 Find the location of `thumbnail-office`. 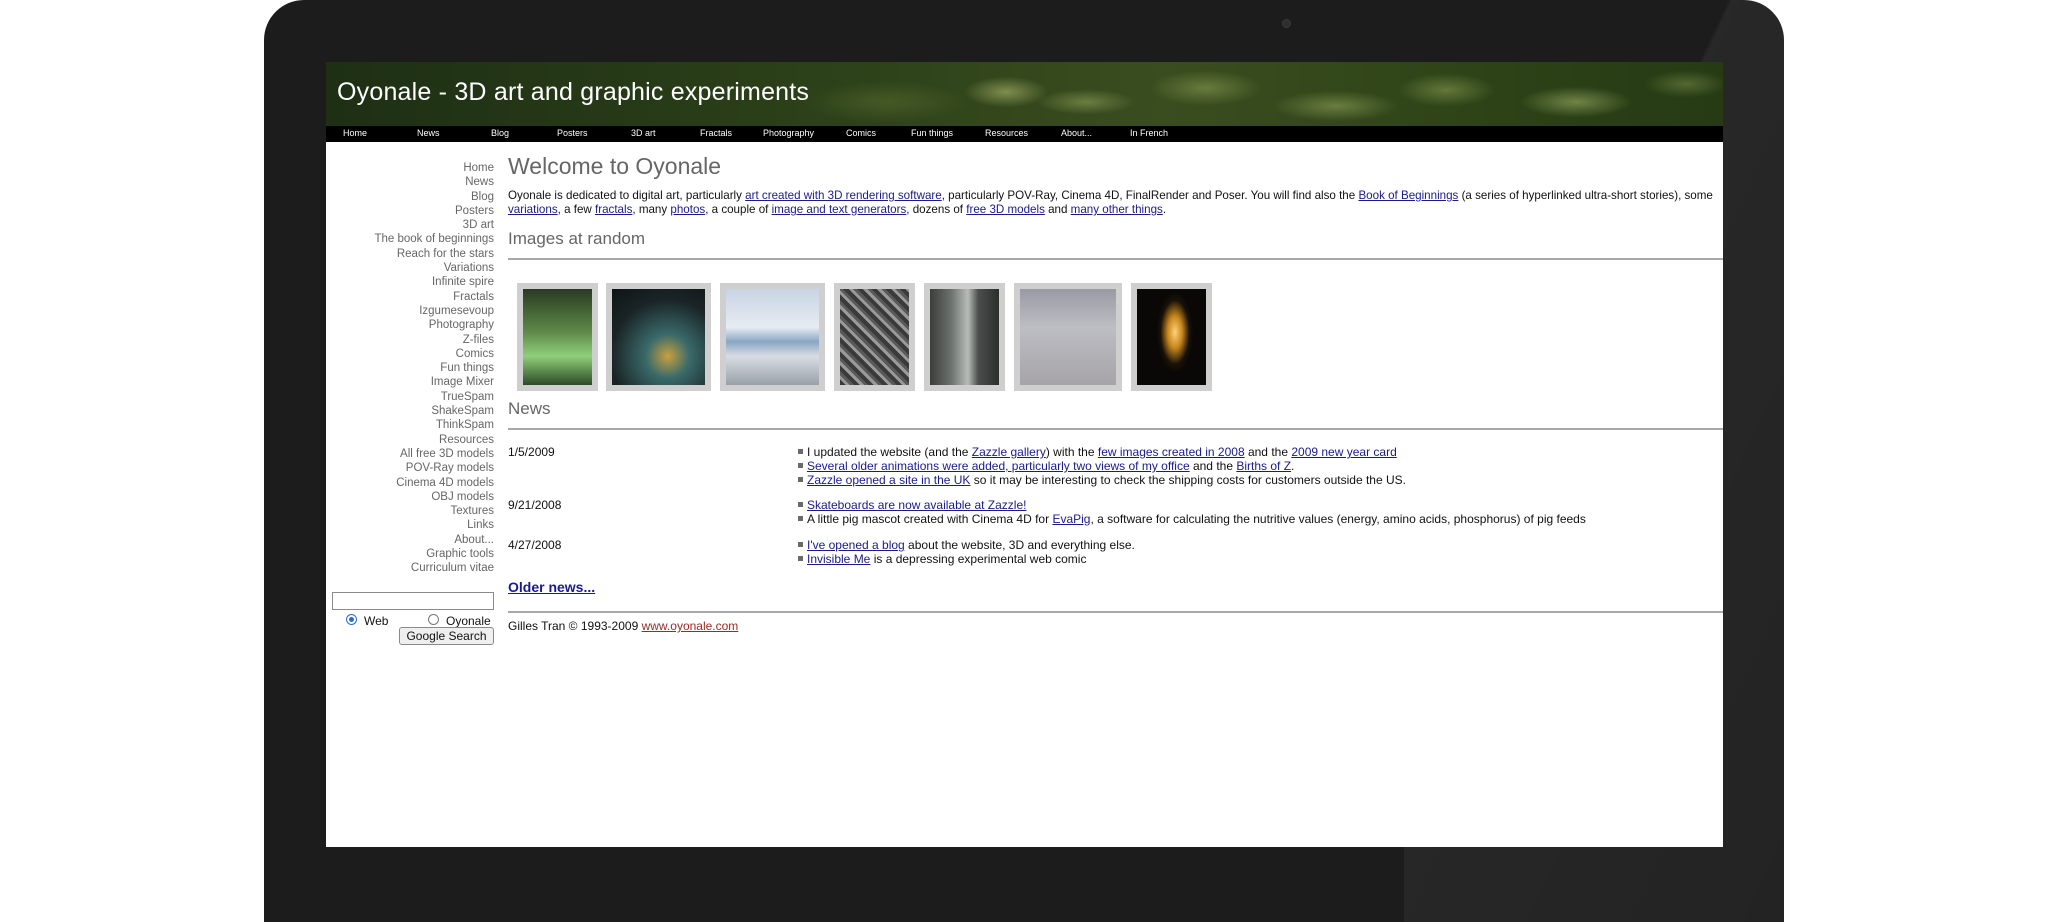

thumbnail-office is located at coordinates (1068, 337).